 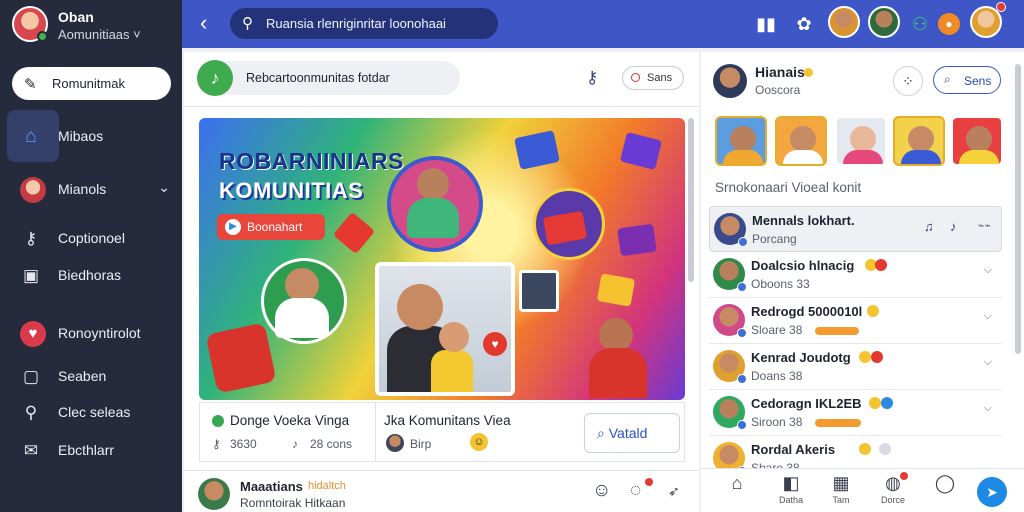 I want to click on chat-icon: ◌, so click(x=635, y=491).